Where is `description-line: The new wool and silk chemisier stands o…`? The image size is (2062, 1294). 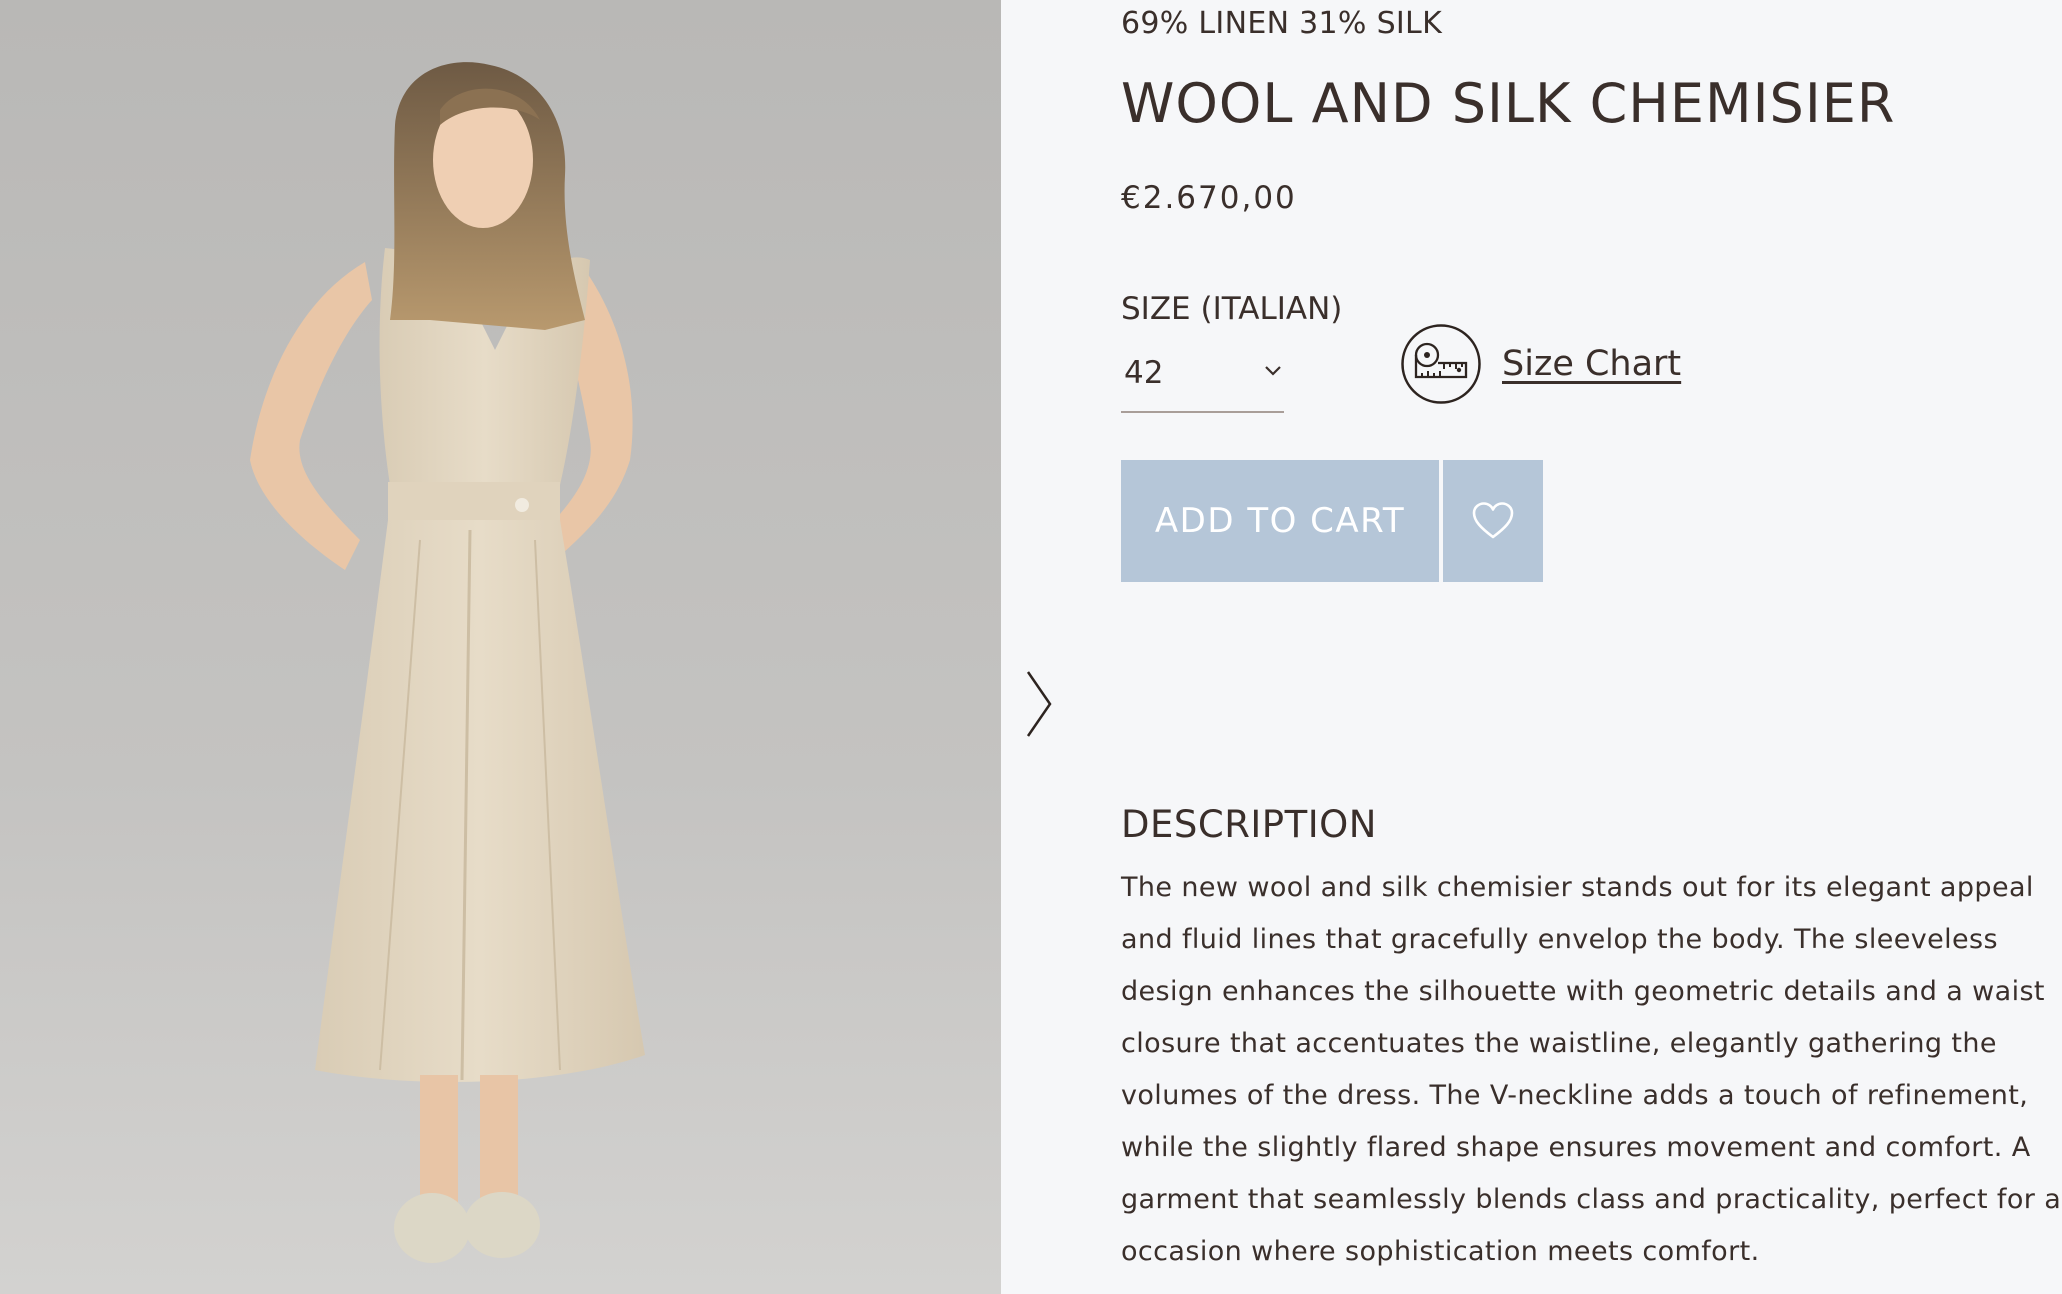 description-line: The new wool and silk chemisier stands o… is located at coordinates (1577, 887).